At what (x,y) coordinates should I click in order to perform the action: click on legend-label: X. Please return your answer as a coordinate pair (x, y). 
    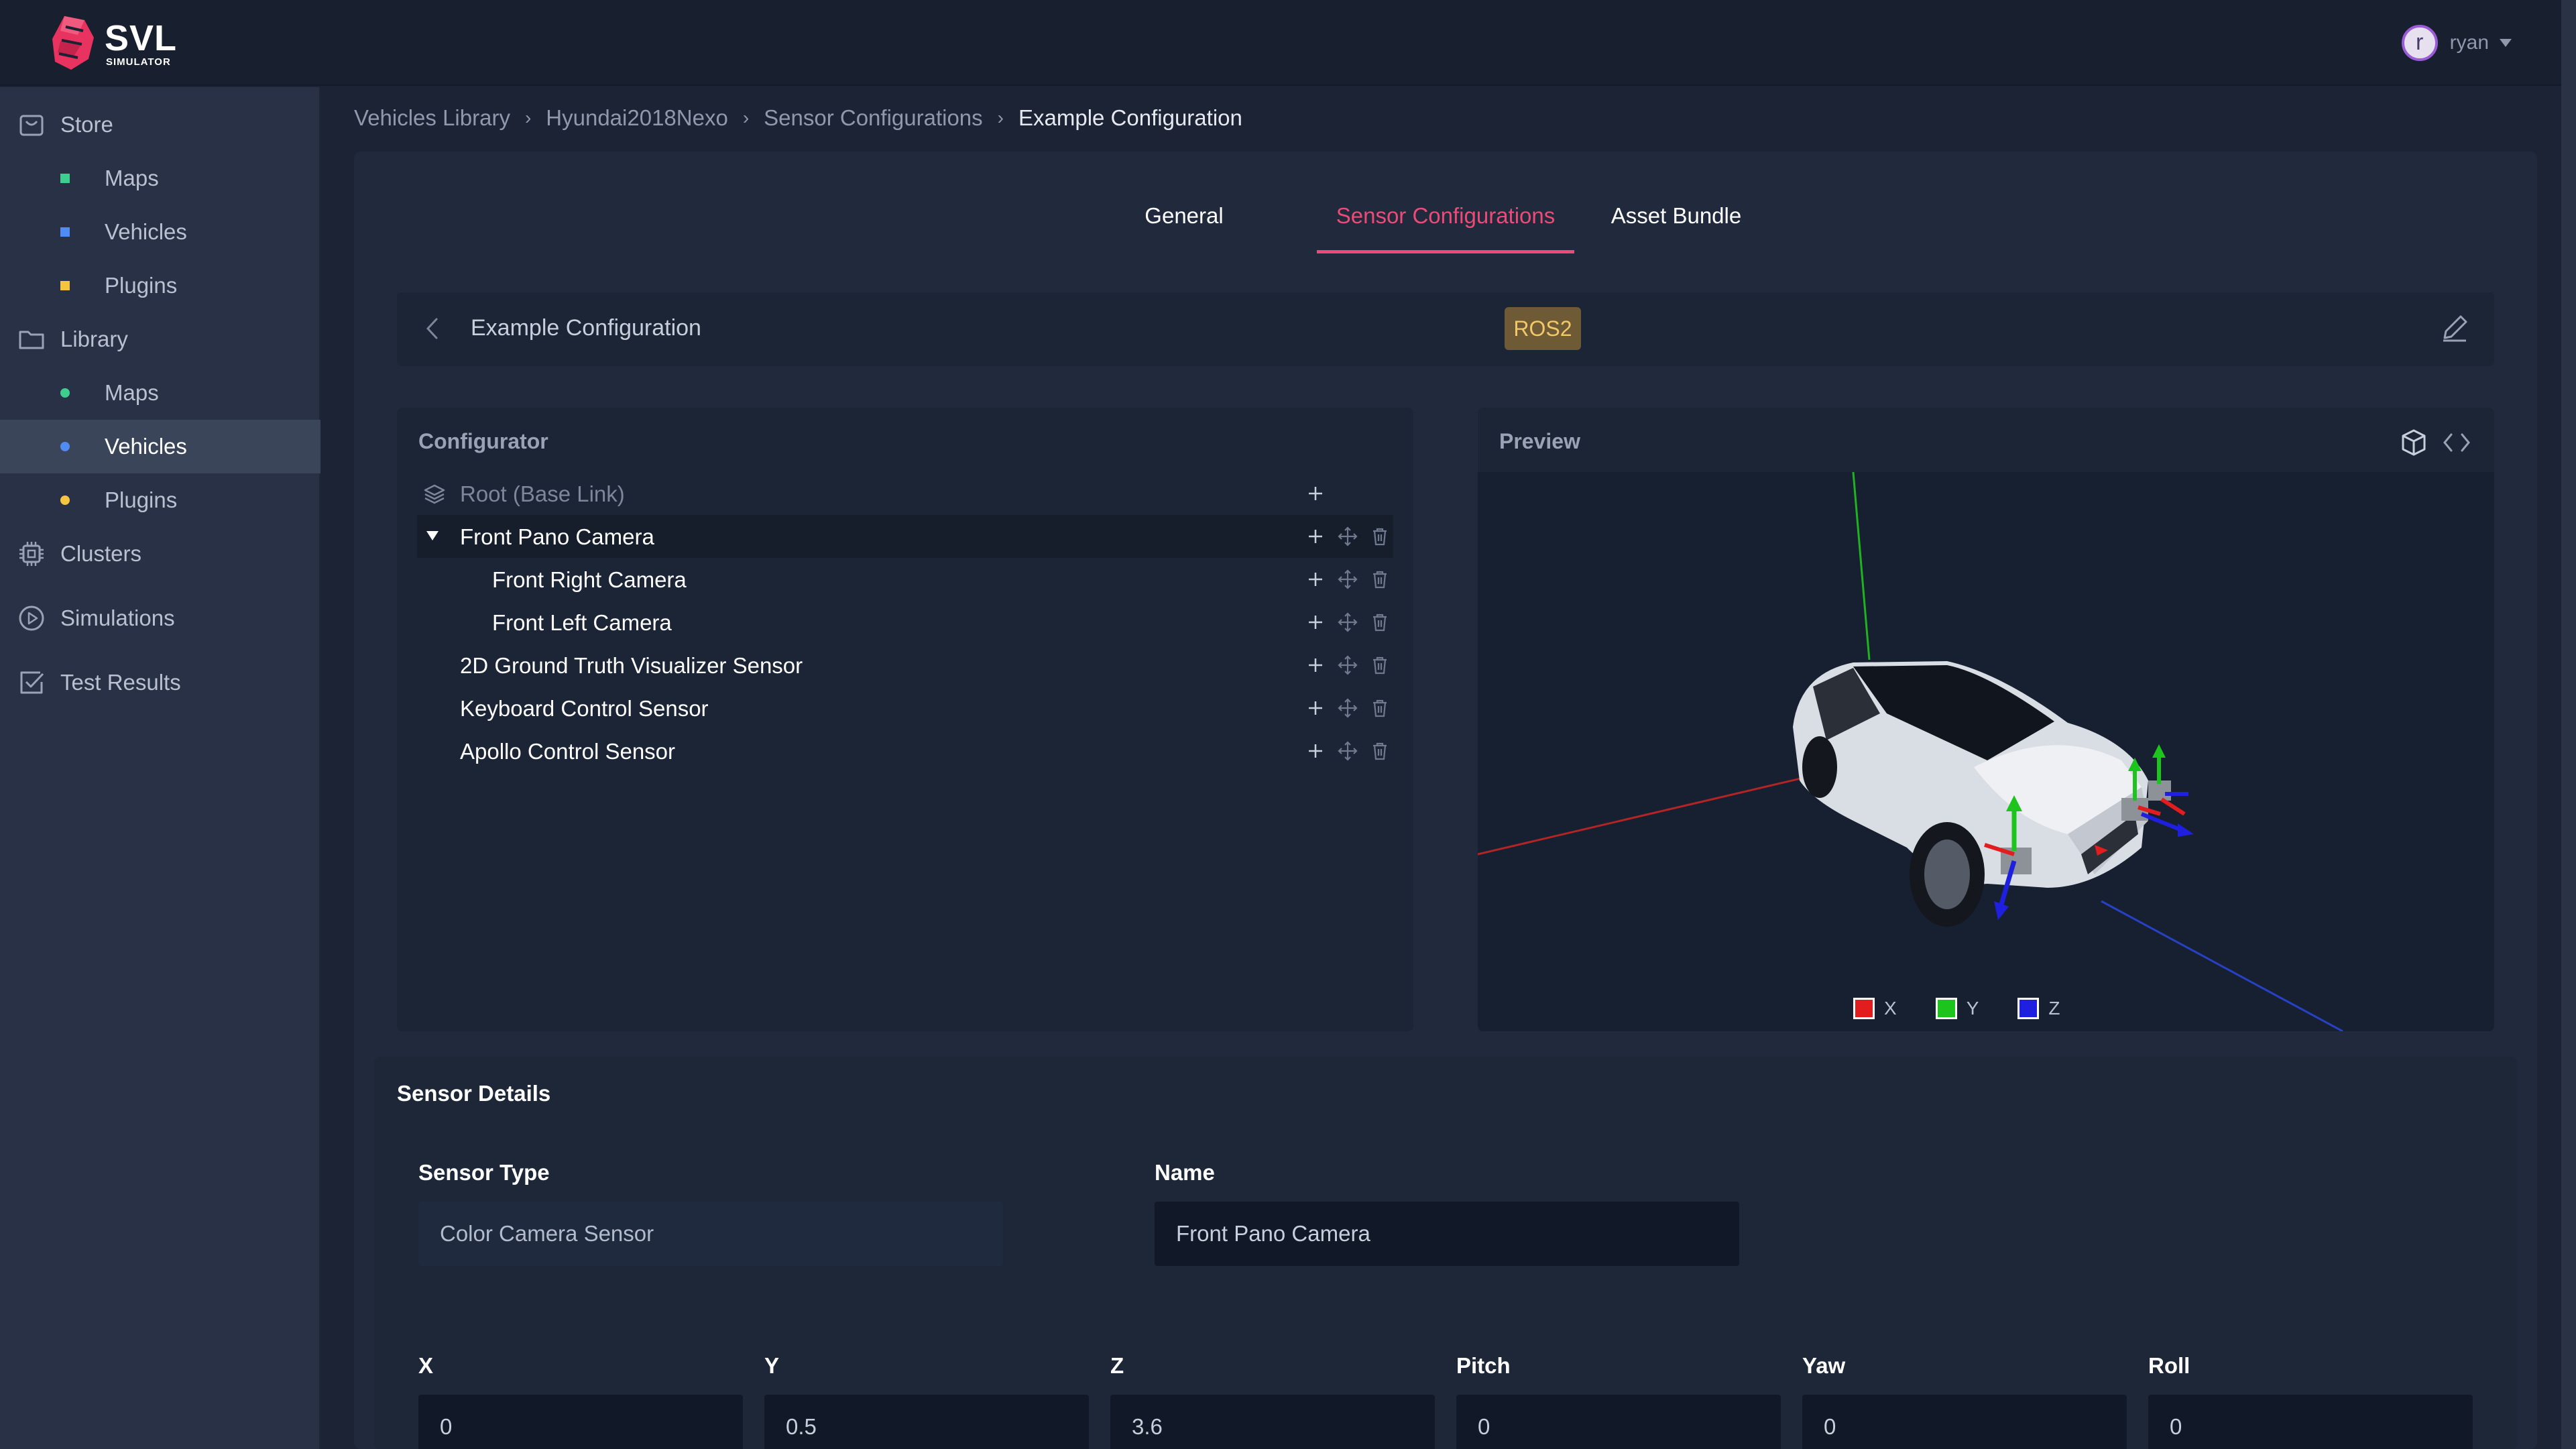
    Looking at the image, I should click on (1890, 1009).